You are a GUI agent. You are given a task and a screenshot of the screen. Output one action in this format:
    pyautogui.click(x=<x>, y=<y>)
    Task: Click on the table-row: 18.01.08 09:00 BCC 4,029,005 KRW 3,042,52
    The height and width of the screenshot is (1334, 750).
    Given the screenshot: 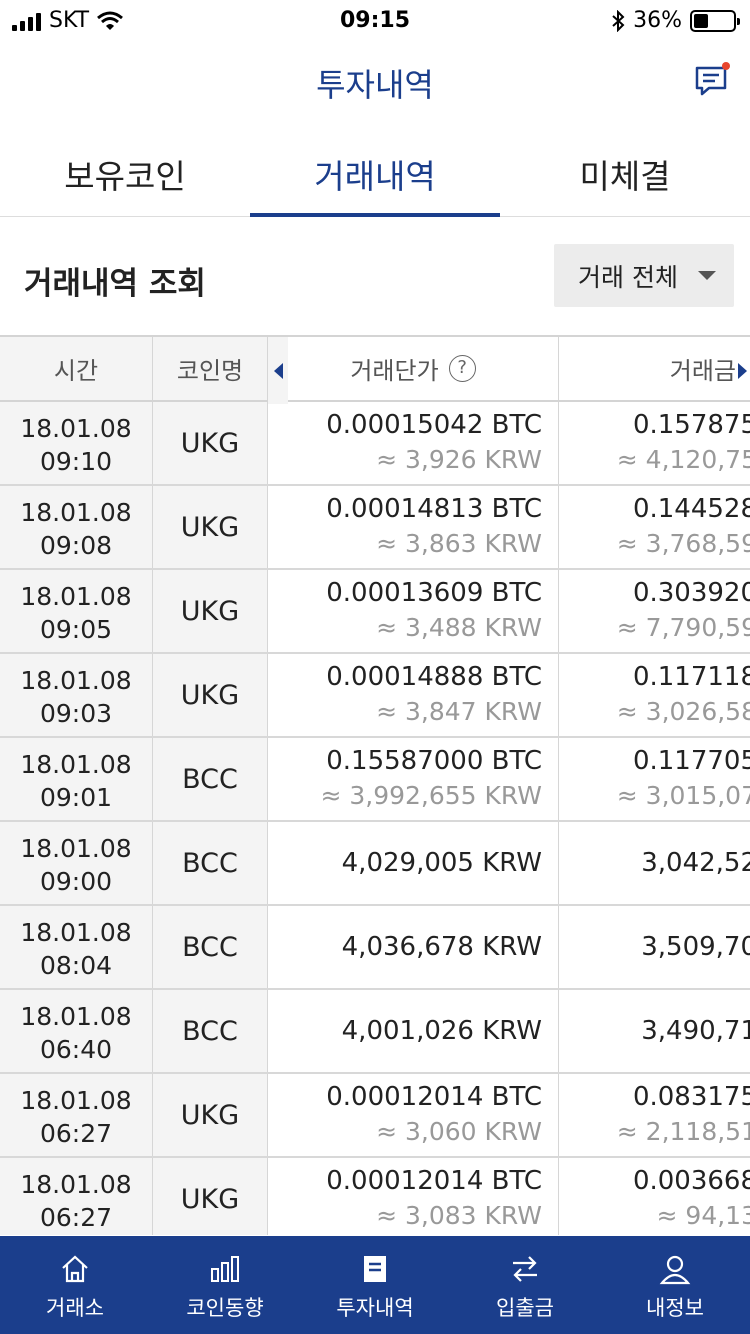 What is the action you would take?
    pyautogui.click(x=375, y=864)
    